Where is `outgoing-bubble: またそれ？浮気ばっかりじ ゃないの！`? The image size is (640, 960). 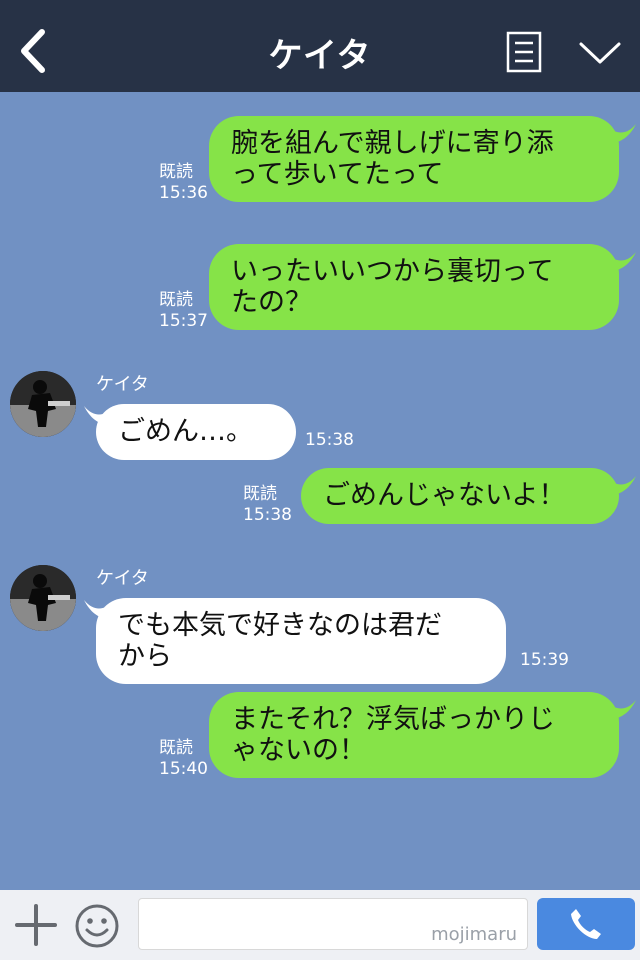 outgoing-bubble: またそれ？浮気ばっかりじ ゃないの！ is located at coordinates (414, 735).